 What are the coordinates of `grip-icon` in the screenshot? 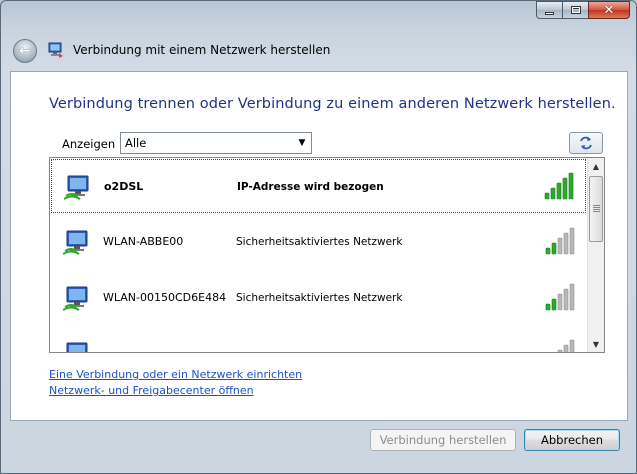 It's located at (596, 208).